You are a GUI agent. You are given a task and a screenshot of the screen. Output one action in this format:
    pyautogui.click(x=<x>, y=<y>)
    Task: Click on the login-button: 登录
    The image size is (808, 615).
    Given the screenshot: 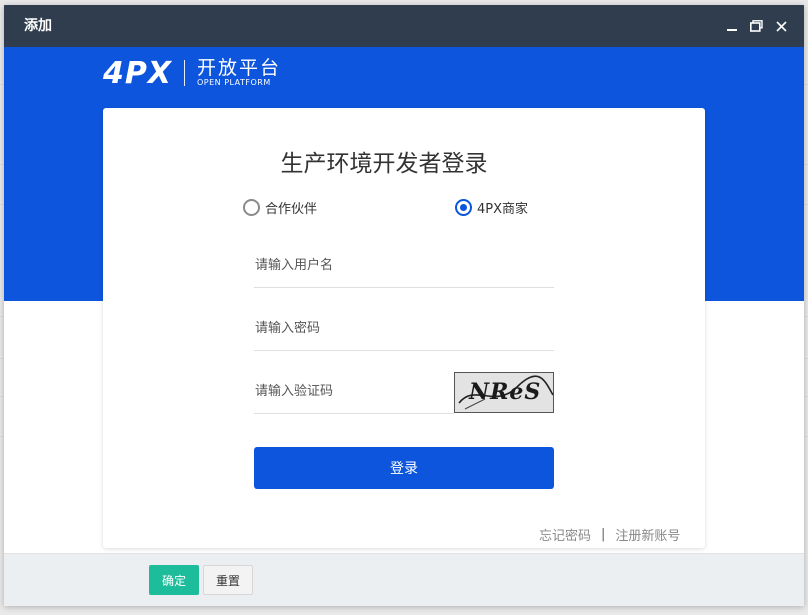 What is the action you would take?
    pyautogui.click(x=404, y=468)
    